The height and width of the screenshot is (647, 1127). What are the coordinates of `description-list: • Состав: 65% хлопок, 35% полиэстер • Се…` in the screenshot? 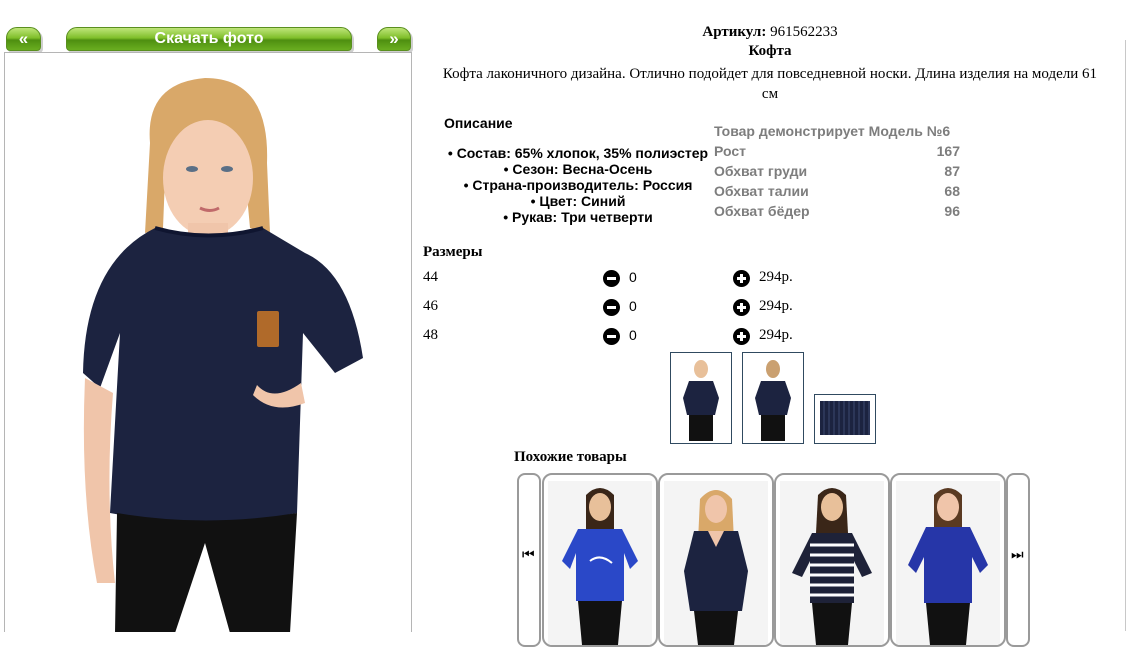 It's located at (578, 185).